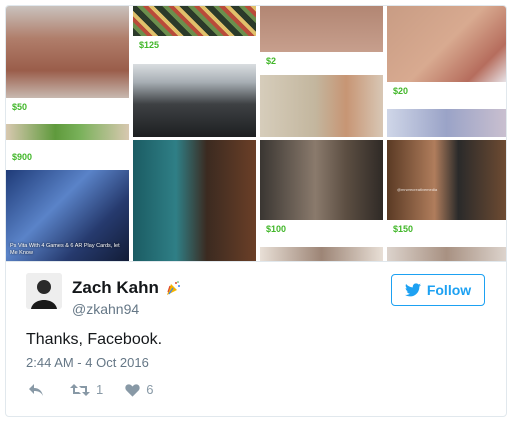  Describe the element at coordinates (417, 189) in the screenshot. I see `watermark-text: @mrwrecreativemedia` at that location.